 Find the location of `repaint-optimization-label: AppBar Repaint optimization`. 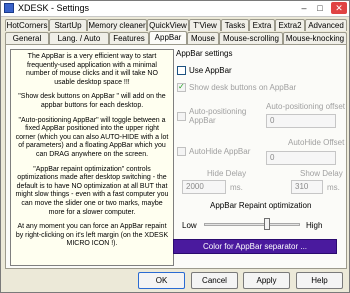

repaint-optimization-label: AppBar Repaint optimization is located at coordinates (261, 205).